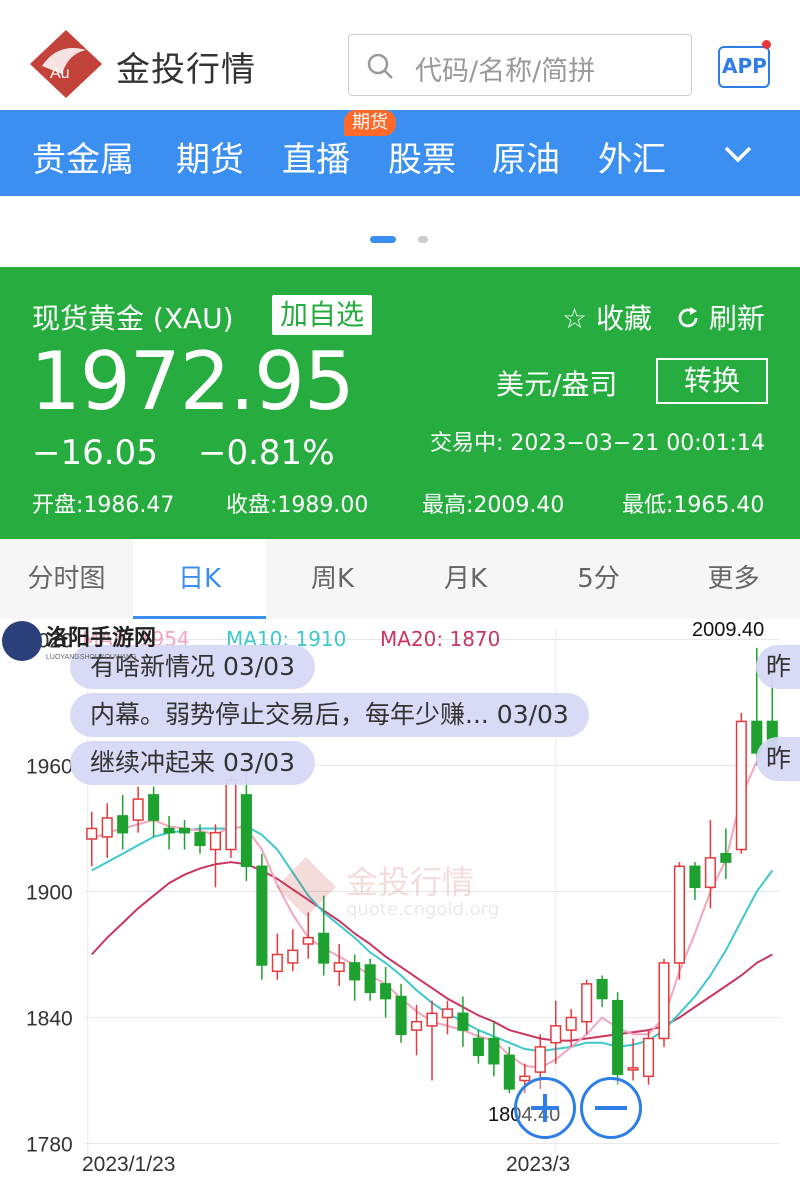  I want to click on search-placeholder: 代码/名称/简拼, so click(505, 71).